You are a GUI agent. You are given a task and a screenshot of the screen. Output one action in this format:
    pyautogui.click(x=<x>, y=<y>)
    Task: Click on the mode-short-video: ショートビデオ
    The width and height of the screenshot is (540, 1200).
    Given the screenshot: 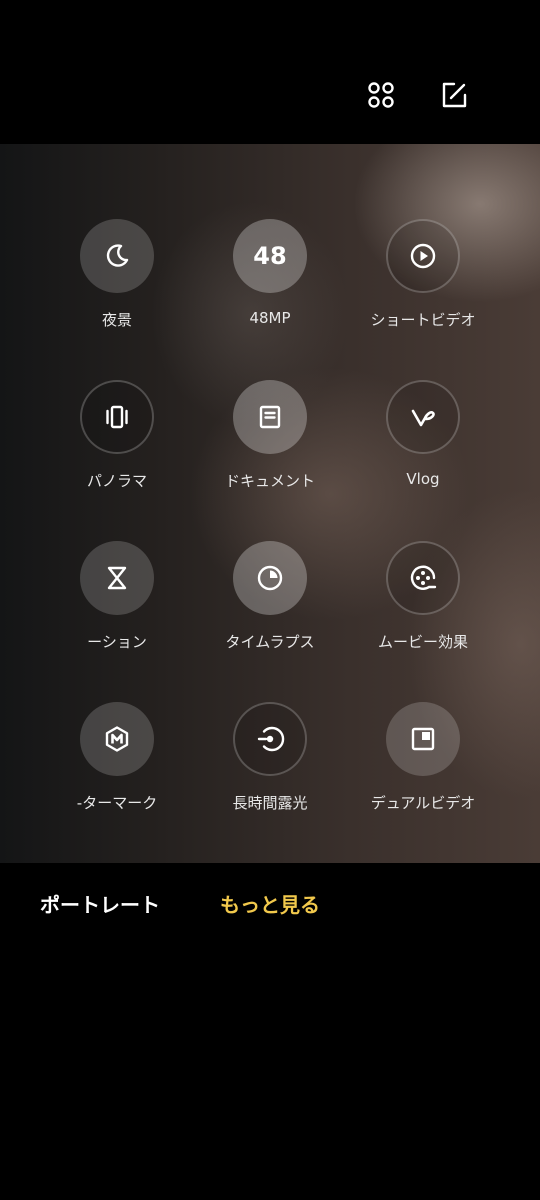 What is the action you would take?
    pyautogui.click(x=423, y=289)
    